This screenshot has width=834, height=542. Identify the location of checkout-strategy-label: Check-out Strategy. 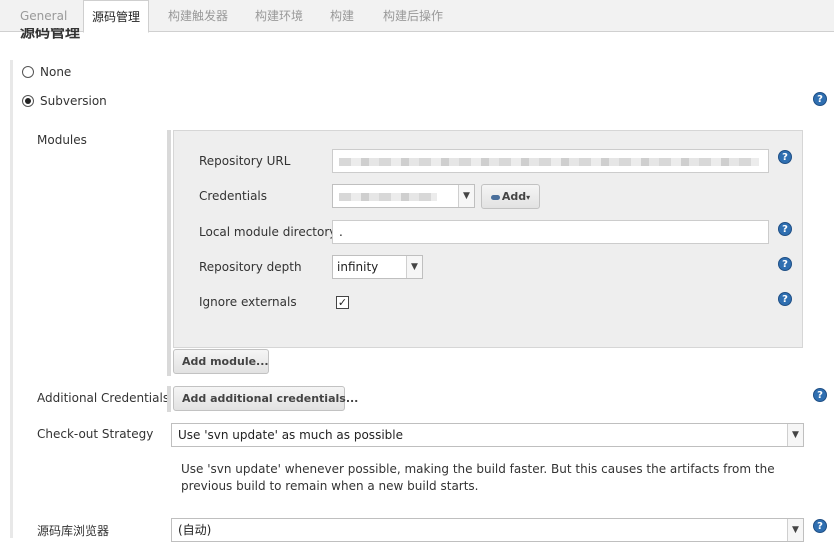
(95, 434).